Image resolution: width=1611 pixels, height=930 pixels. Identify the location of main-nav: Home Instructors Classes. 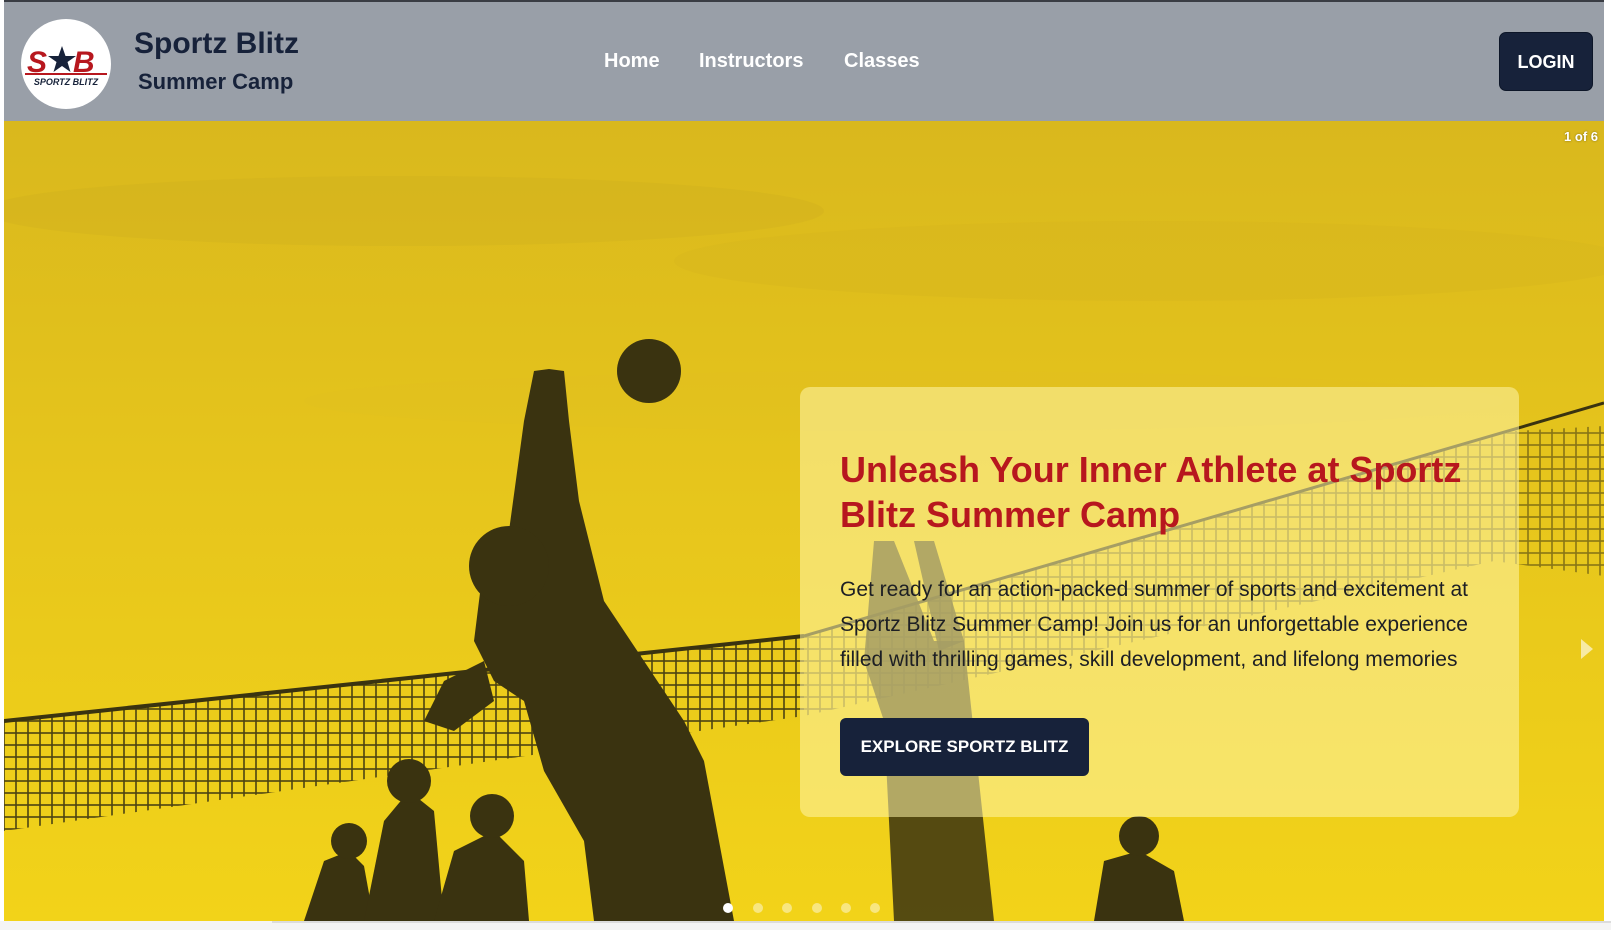
(804, 65).